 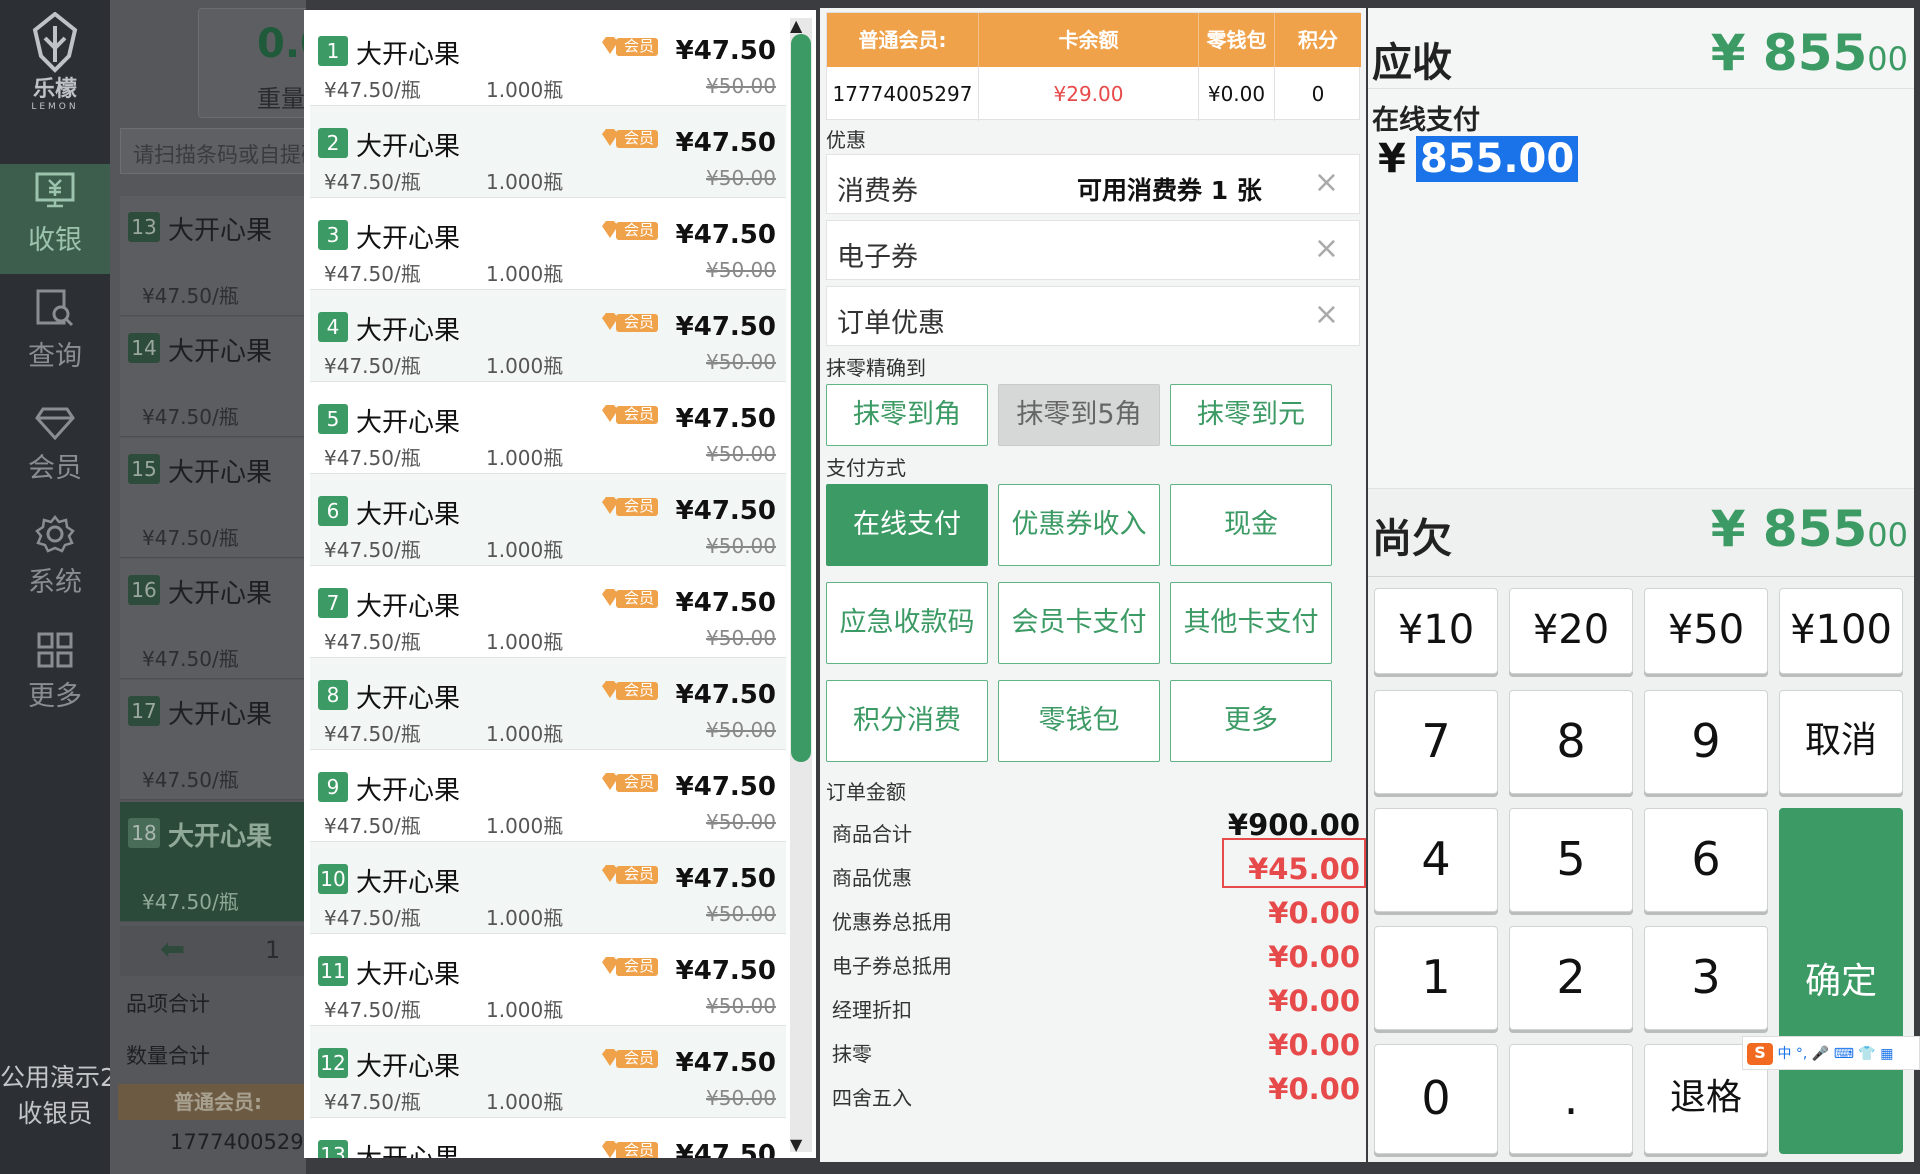 What do you see at coordinates (548, 796) in the screenshot?
I see `cart-item-row: 9 大开心果 会员 ¥47.50 ¥47.50/瓶 1.000瓶 ¥50.00` at bounding box center [548, 796].